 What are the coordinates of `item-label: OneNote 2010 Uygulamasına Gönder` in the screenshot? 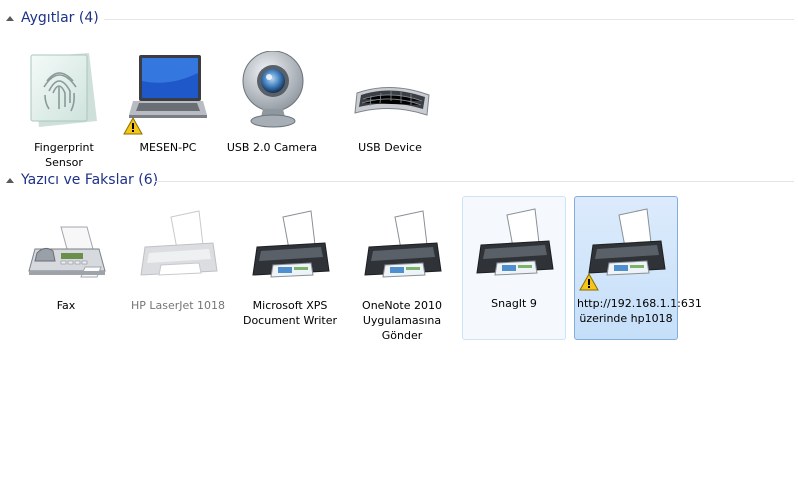 It's located at (402, 320).